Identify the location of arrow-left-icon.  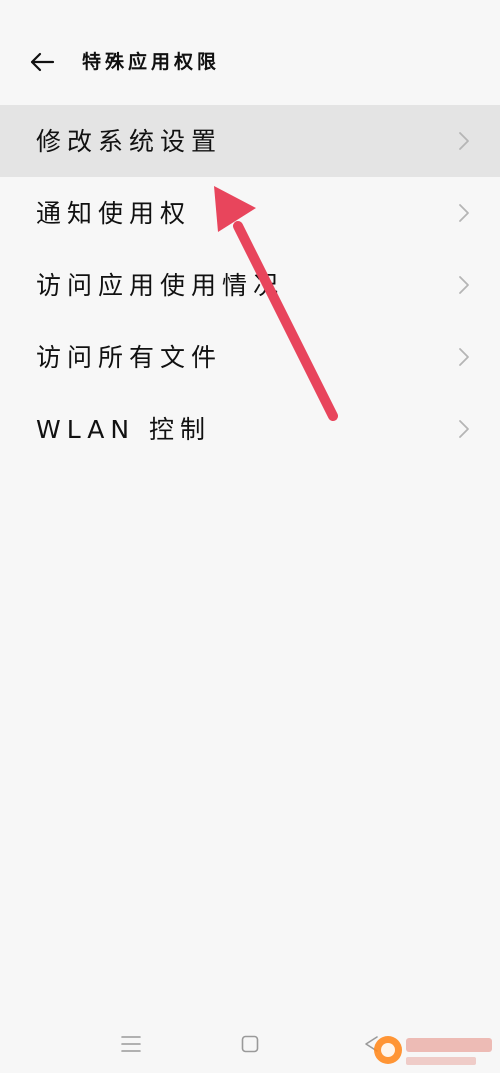
(42, 62).